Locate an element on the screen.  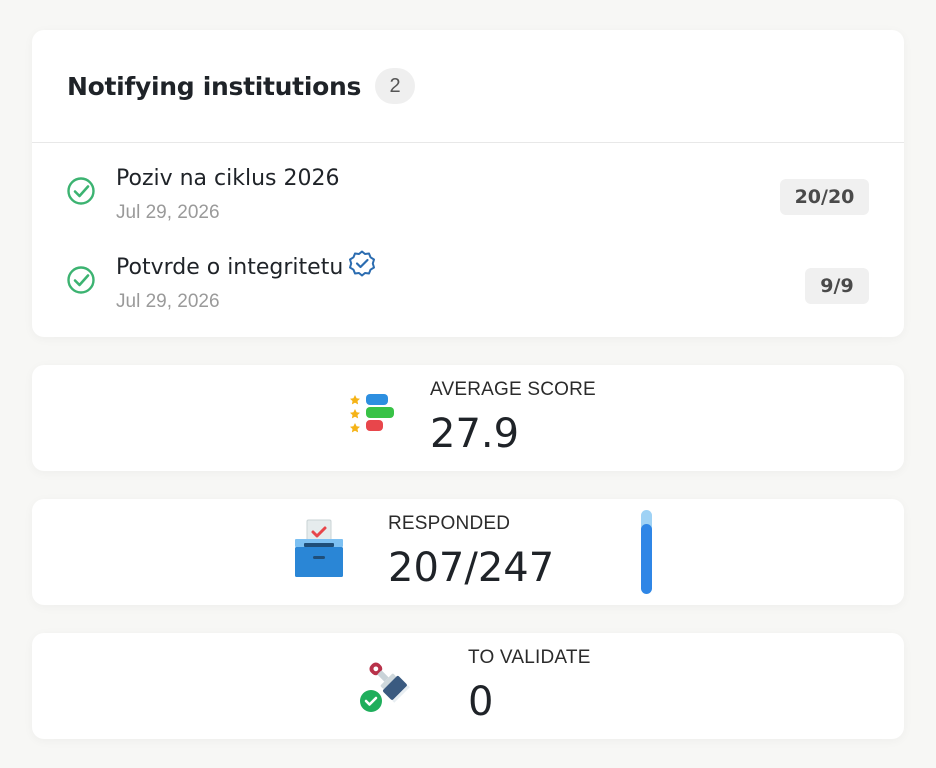
to-validate-label: TO VALIDATE is located at coordinates (529, 657).